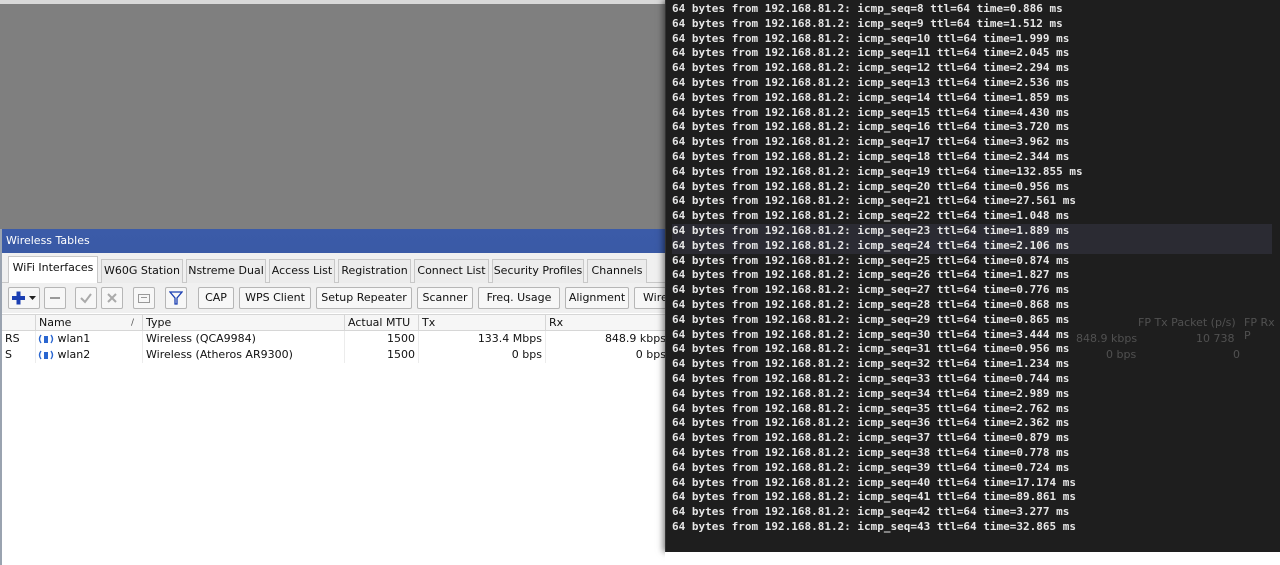 The width and height of the screenshot is (1280, 565). Describe the element at coordinates (1107, 338) in the screenshot. I see `ghost-rx-value: 848.9 kbps` at that location.